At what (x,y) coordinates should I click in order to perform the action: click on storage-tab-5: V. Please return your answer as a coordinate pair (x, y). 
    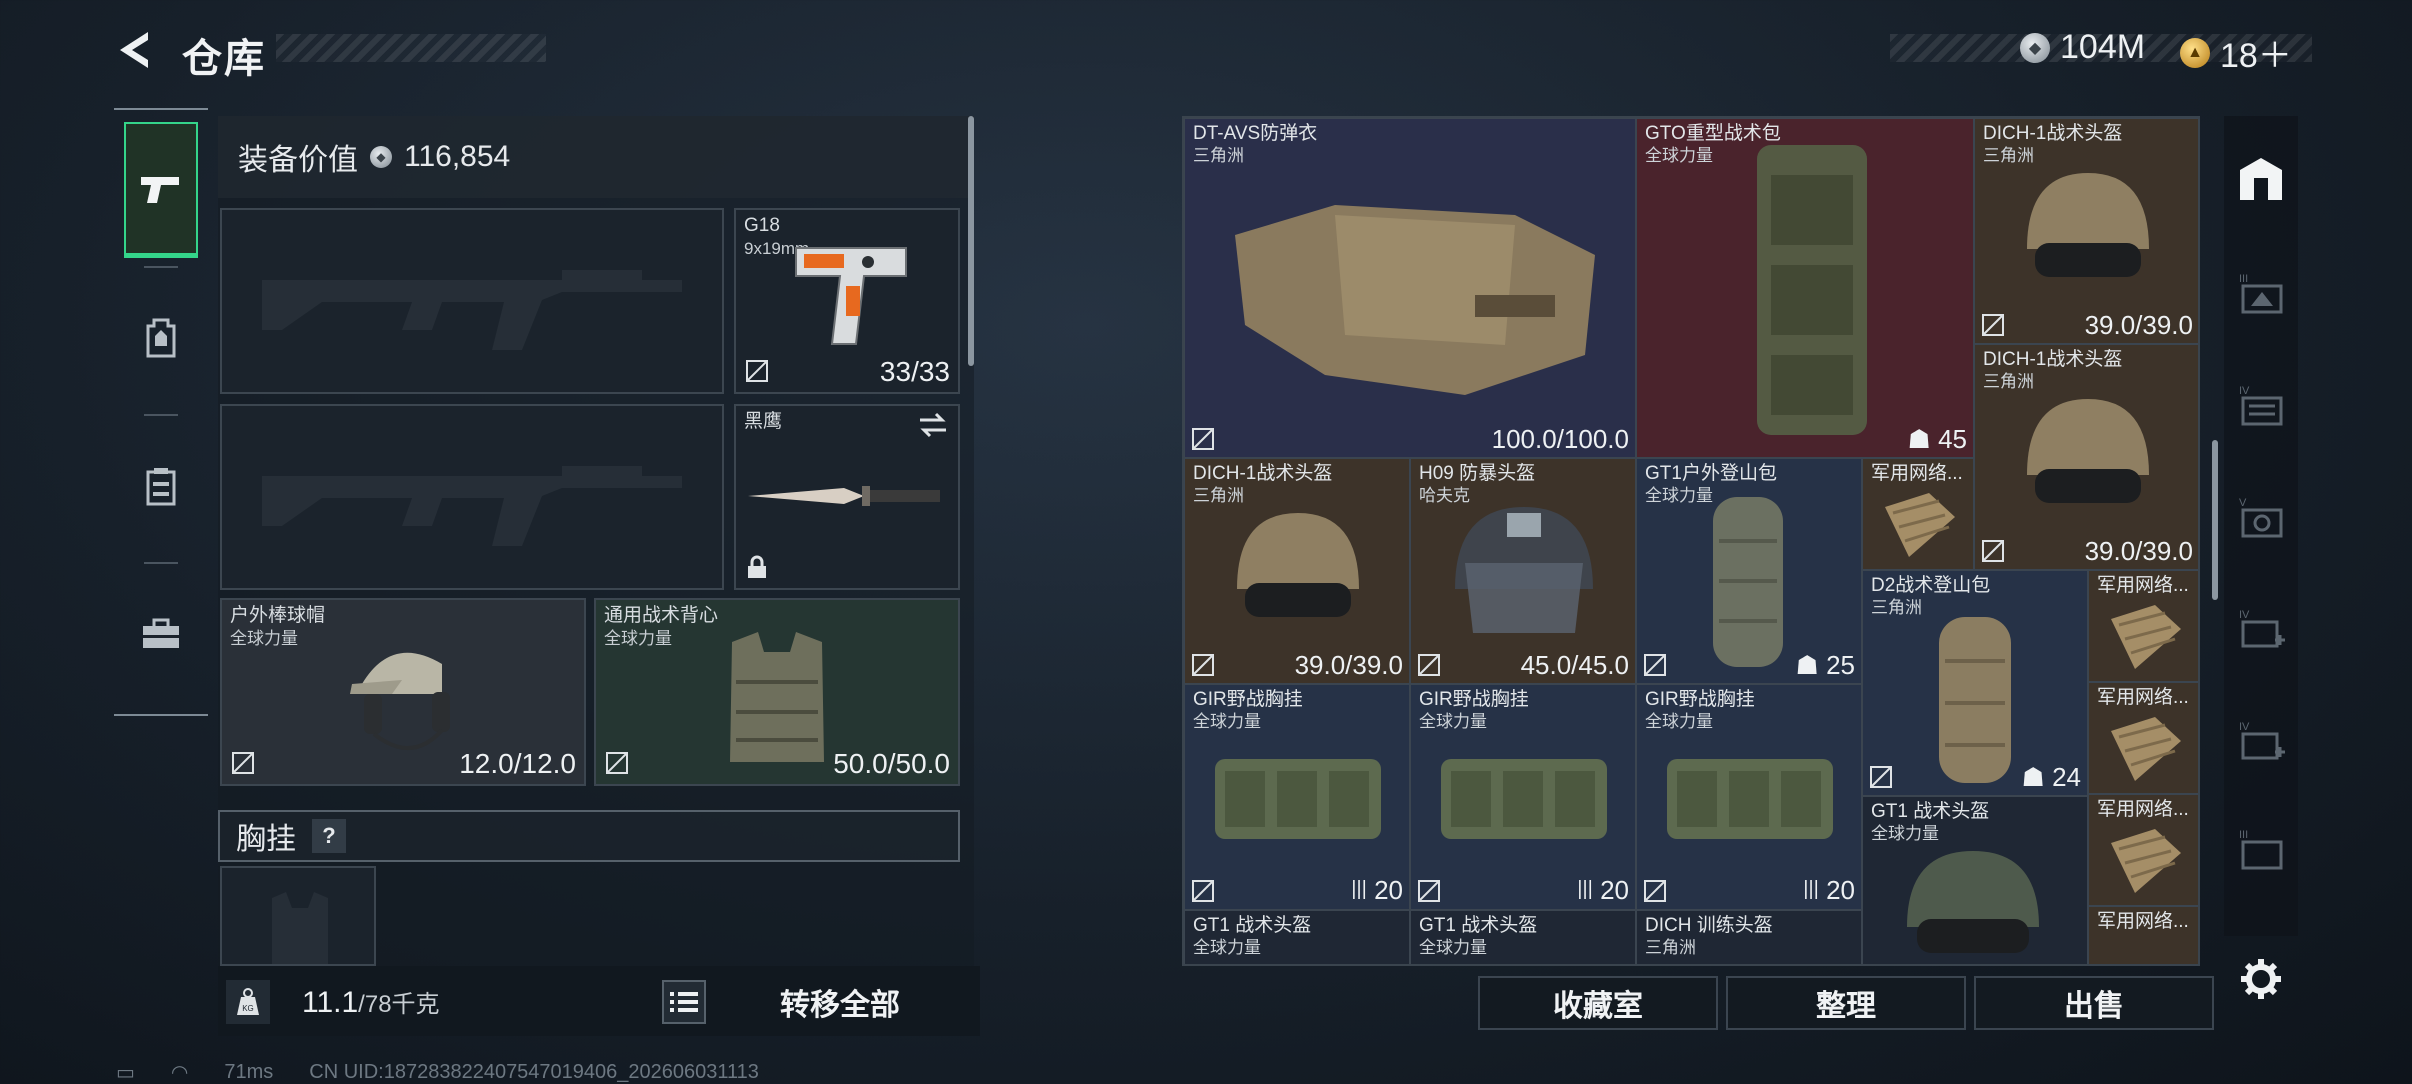
    Looking at the image, I should click on (2261, 517).